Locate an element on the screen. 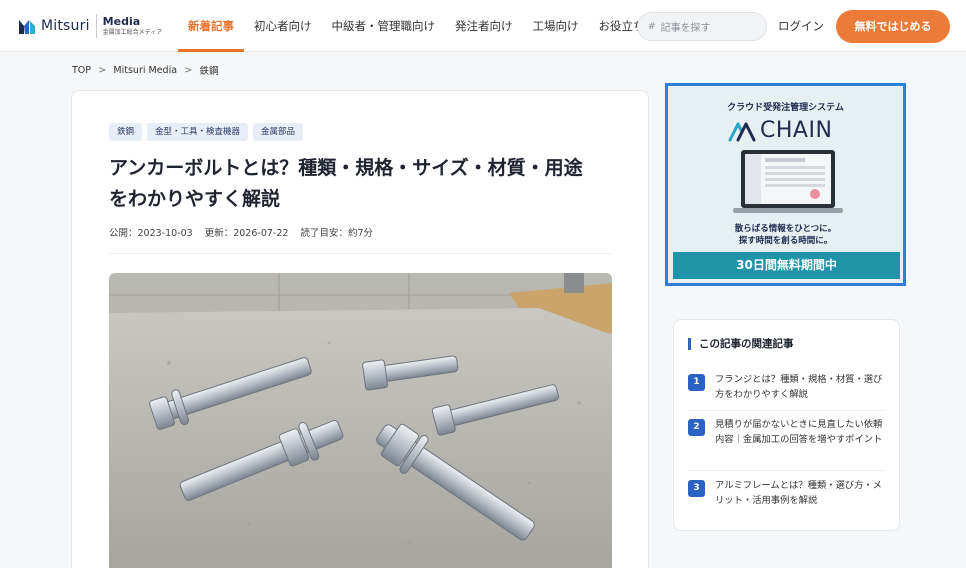 The image size is (966, 568). related-item: 2 見積りが届かないときに見直したい依頼内容｜金属加工の回答を増やすポイント is located at coordinates (787, 432).